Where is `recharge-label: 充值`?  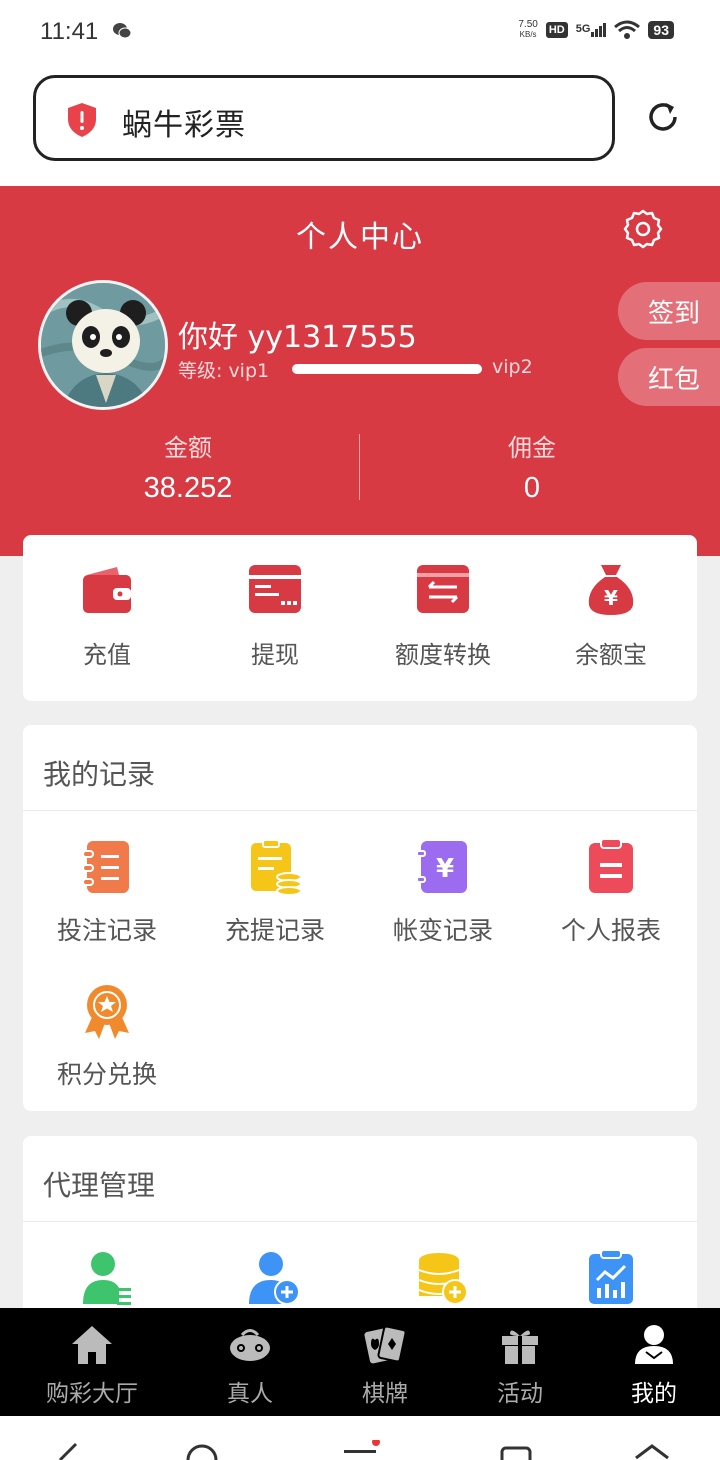 recharge-label: 充值 is located at coordinates (107, 655).